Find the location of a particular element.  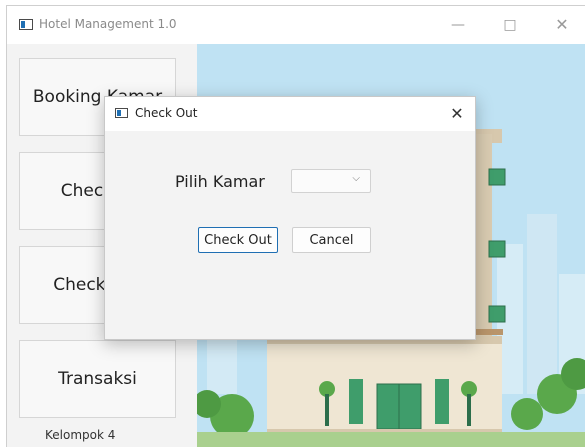

group-label: Kelompok 4 is located at coordinates (80, 435).